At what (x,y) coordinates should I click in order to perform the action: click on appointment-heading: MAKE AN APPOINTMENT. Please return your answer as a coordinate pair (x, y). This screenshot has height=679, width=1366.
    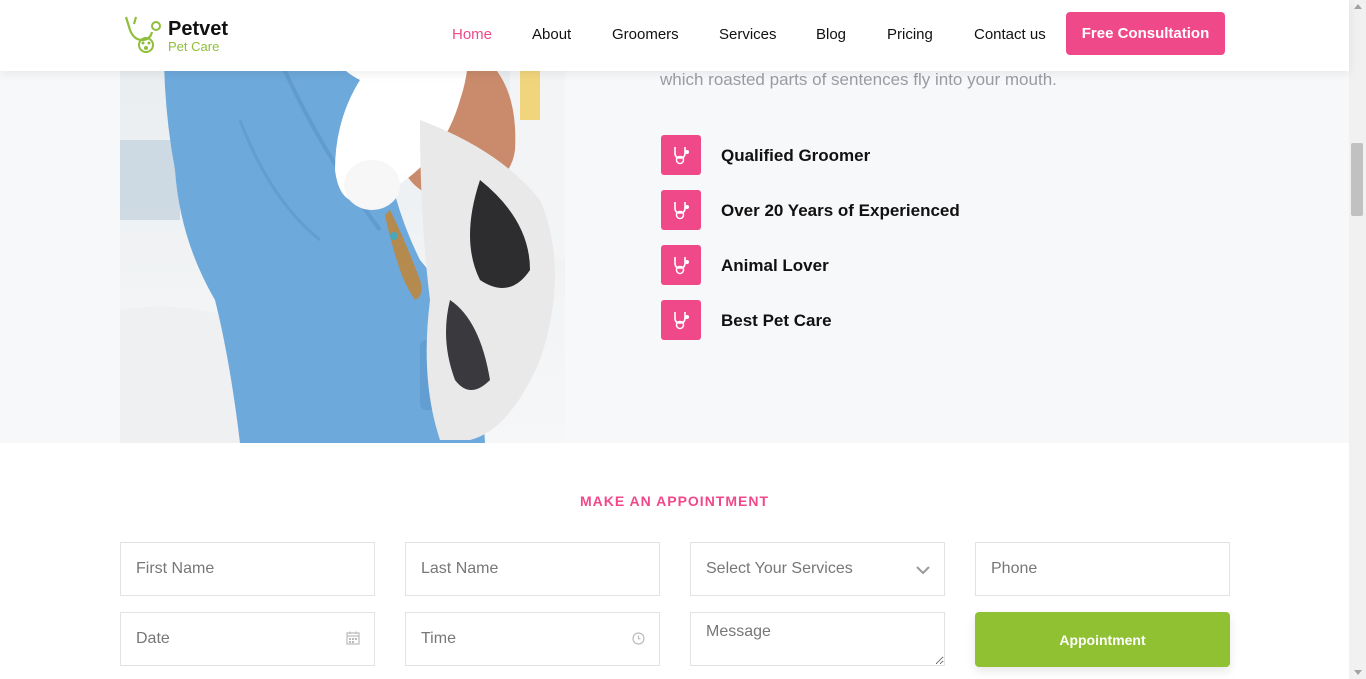
    Looking at the image, I should click on (674, 501).